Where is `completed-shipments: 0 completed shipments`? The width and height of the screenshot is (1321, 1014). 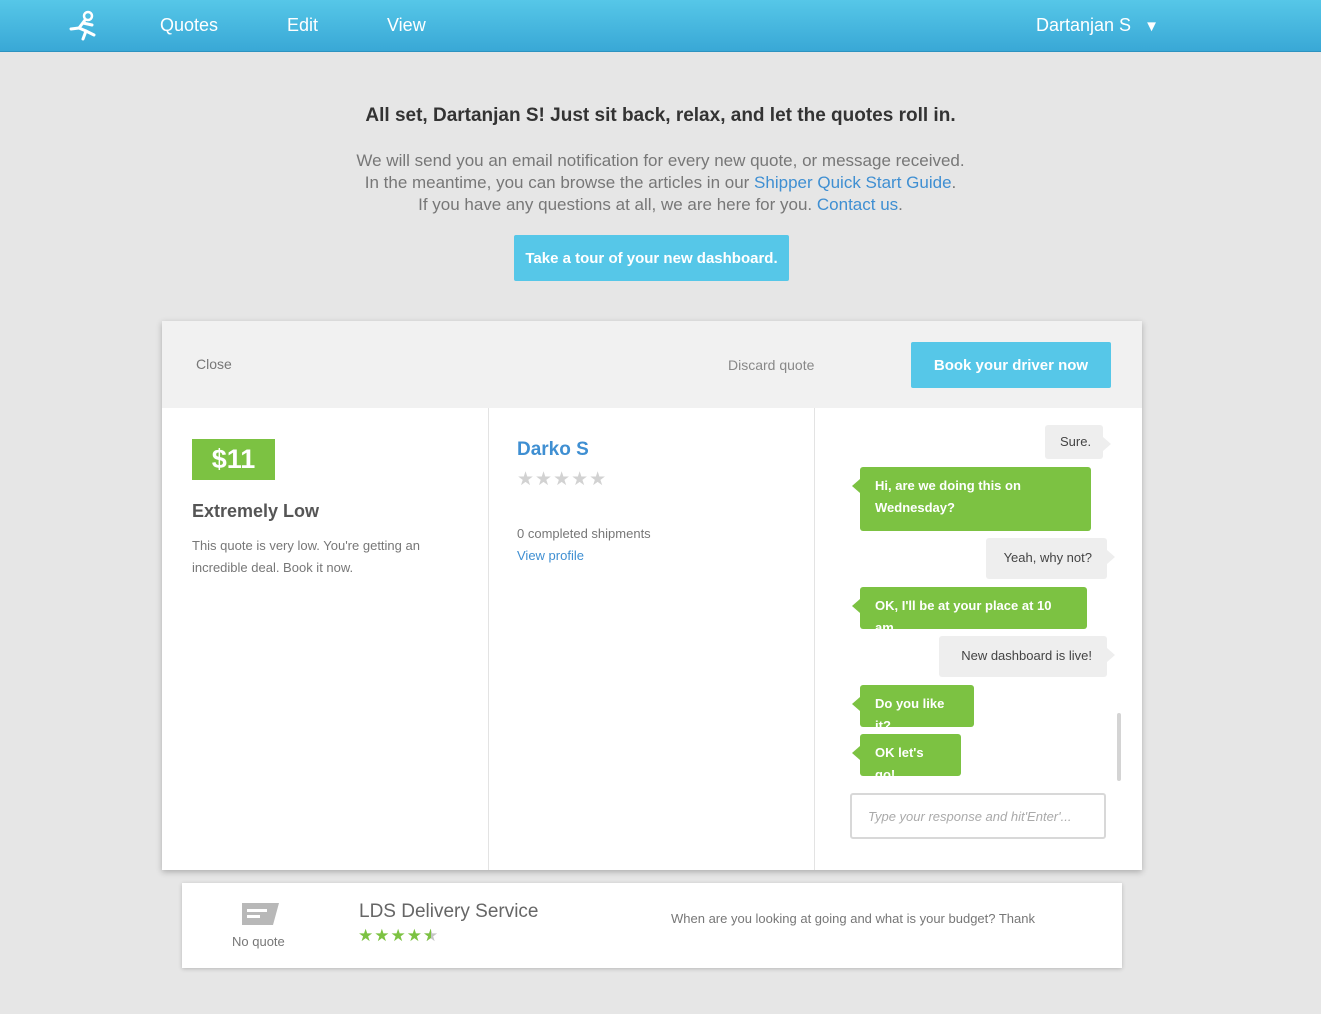
completed-shipments: 0 completed shipments is located at coordinates (584, 533).